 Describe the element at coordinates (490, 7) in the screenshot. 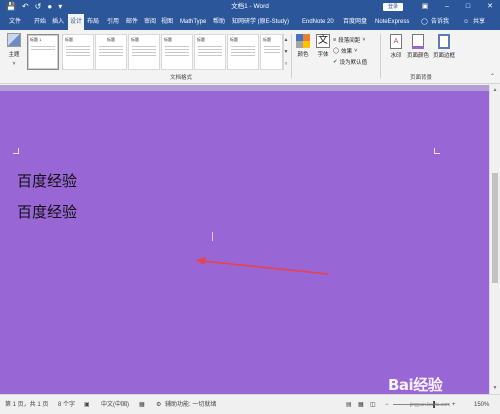

I see `close-button: ✕` at that location.